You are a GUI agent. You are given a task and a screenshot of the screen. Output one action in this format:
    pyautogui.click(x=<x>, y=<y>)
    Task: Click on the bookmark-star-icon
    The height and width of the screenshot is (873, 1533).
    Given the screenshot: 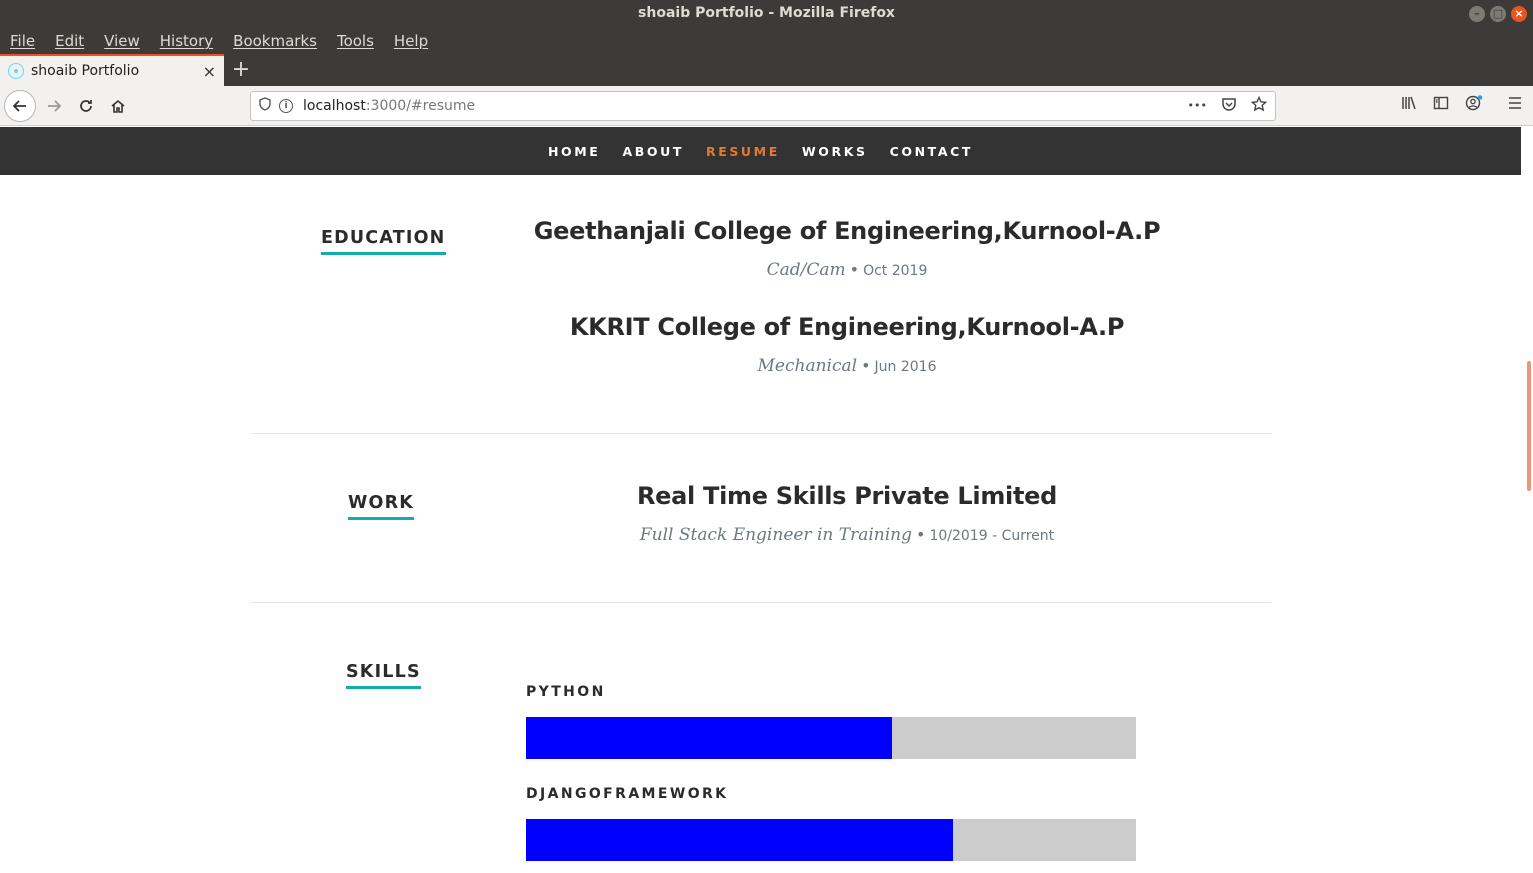 What is the action you would take?
    pyautogui.click(x=1259, y=105)
    